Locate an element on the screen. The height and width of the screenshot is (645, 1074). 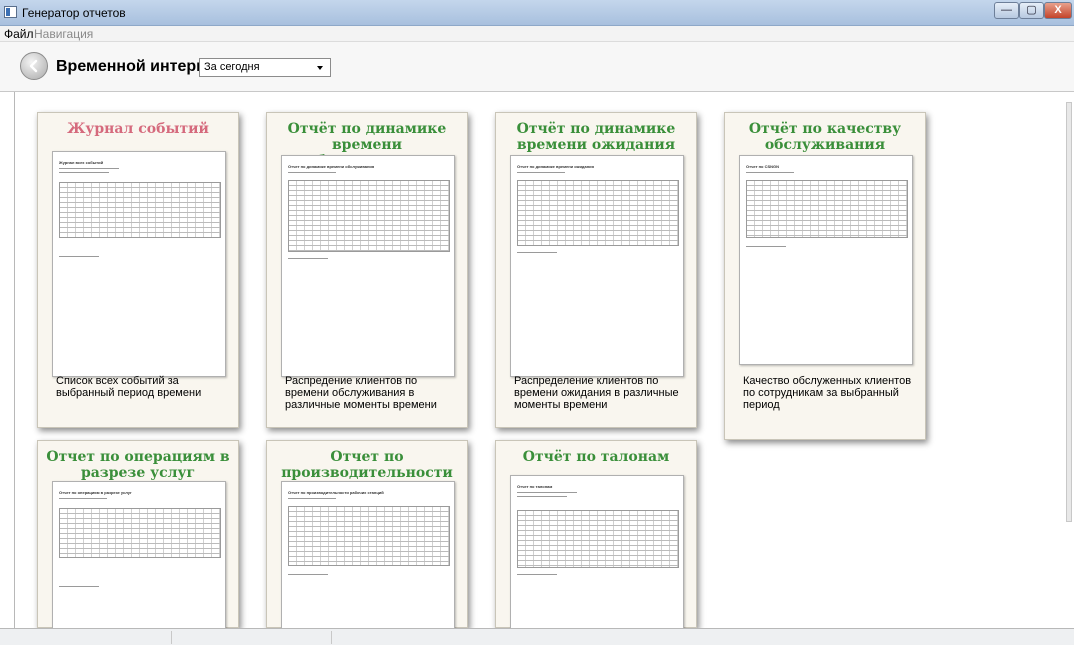
menu-bar: Файл Навигация is located at coordinates (537, 34).